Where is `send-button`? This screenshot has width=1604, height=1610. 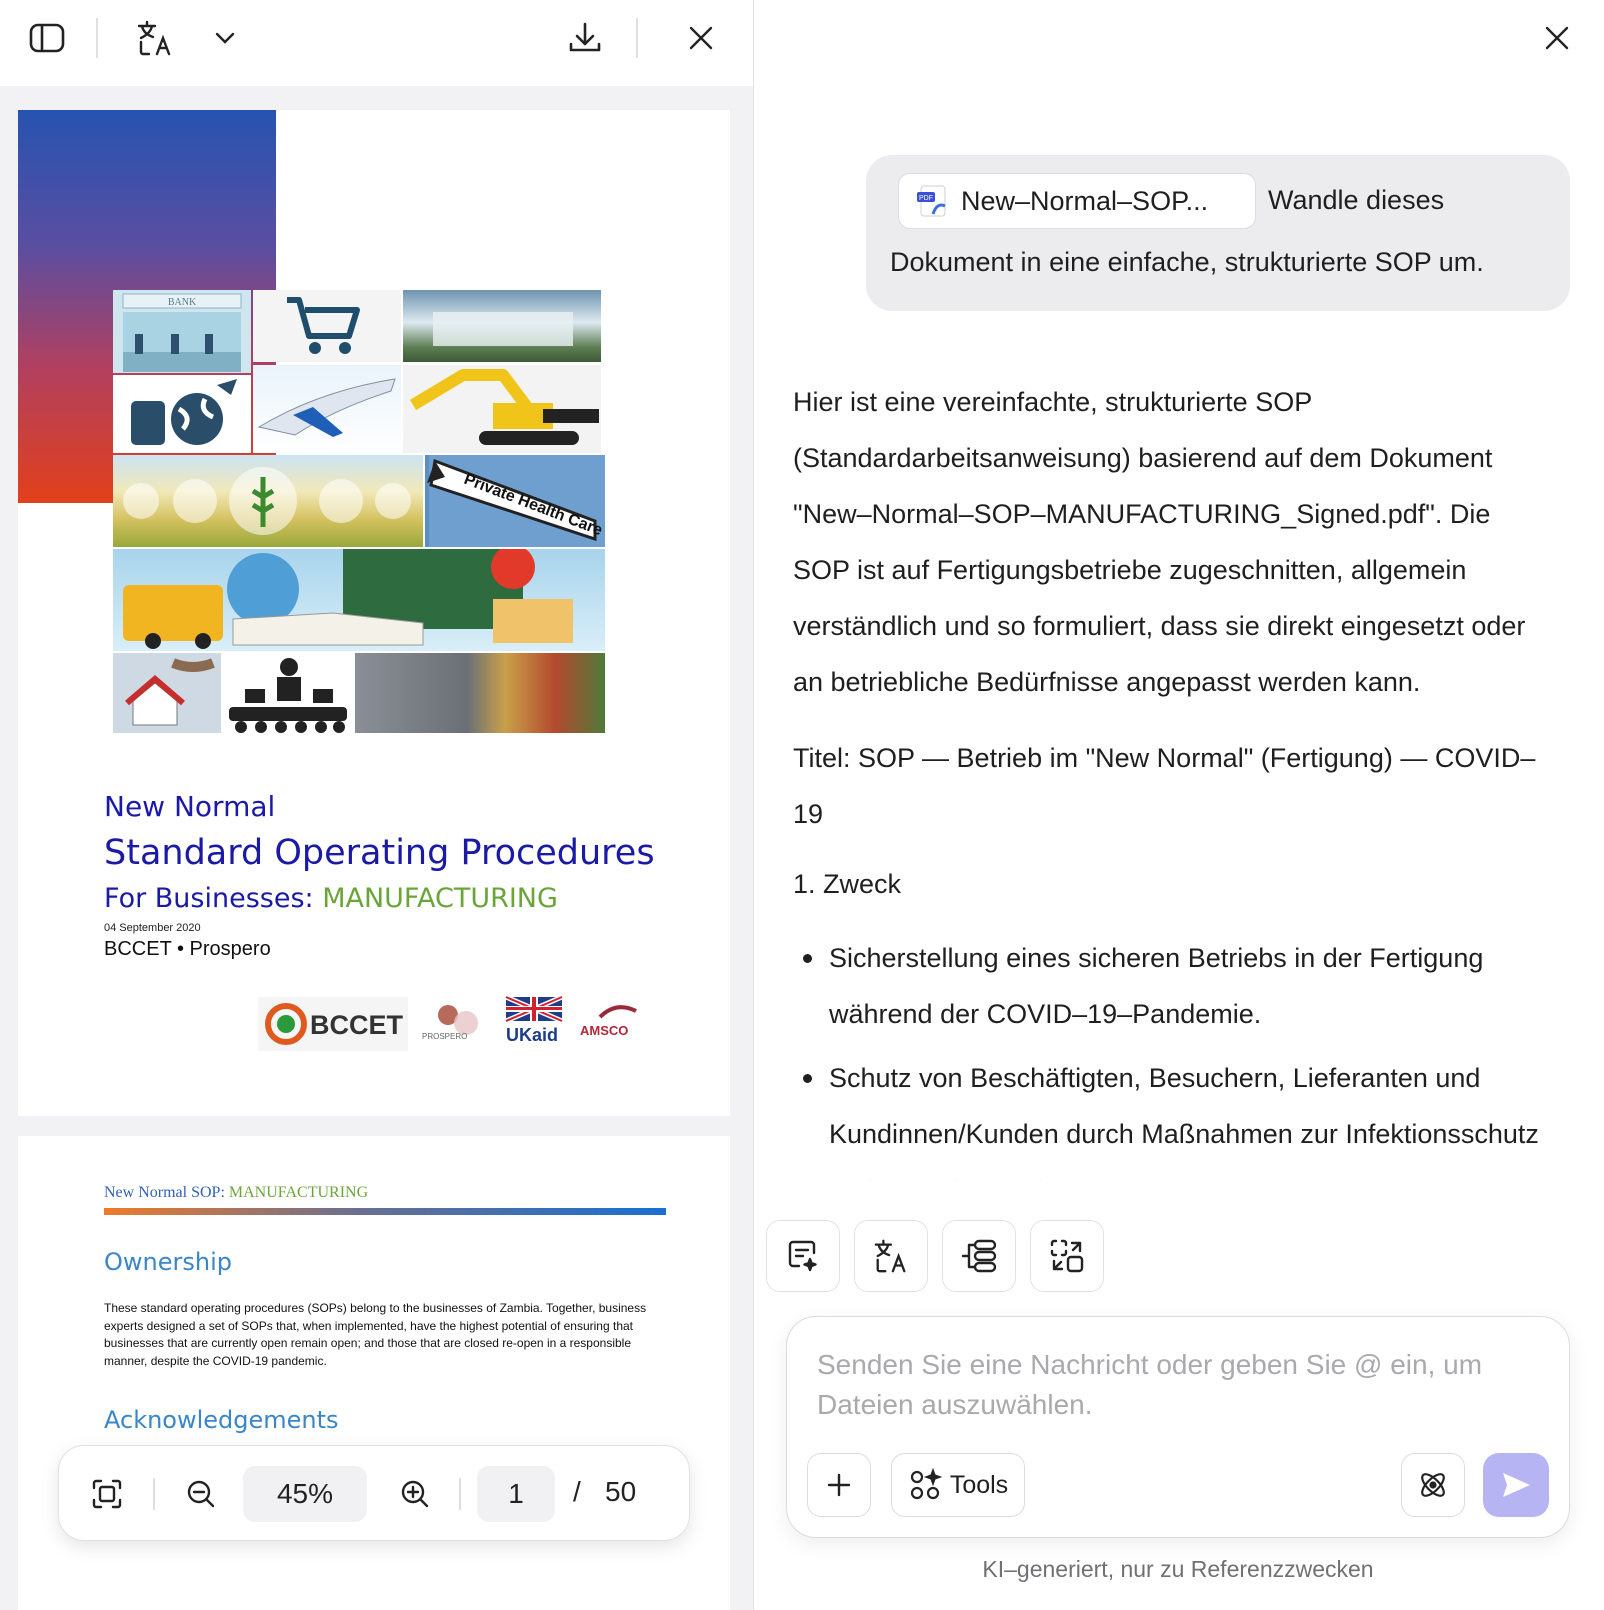 send-button is located at coordinates (1516, 1485).